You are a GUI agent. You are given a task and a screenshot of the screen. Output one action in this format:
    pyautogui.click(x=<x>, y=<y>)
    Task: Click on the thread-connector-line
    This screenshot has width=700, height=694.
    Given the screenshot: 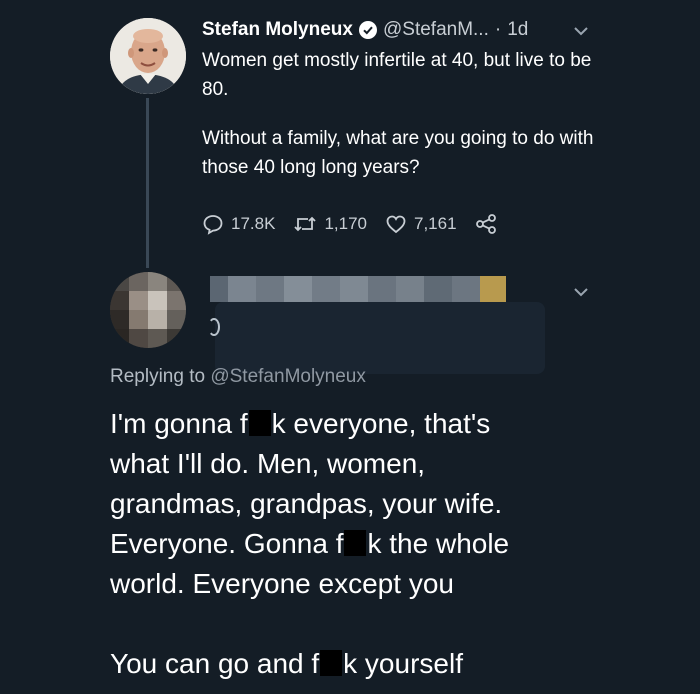 What is the action you would take?
    pyautogui.click(x=147, y=183)
    